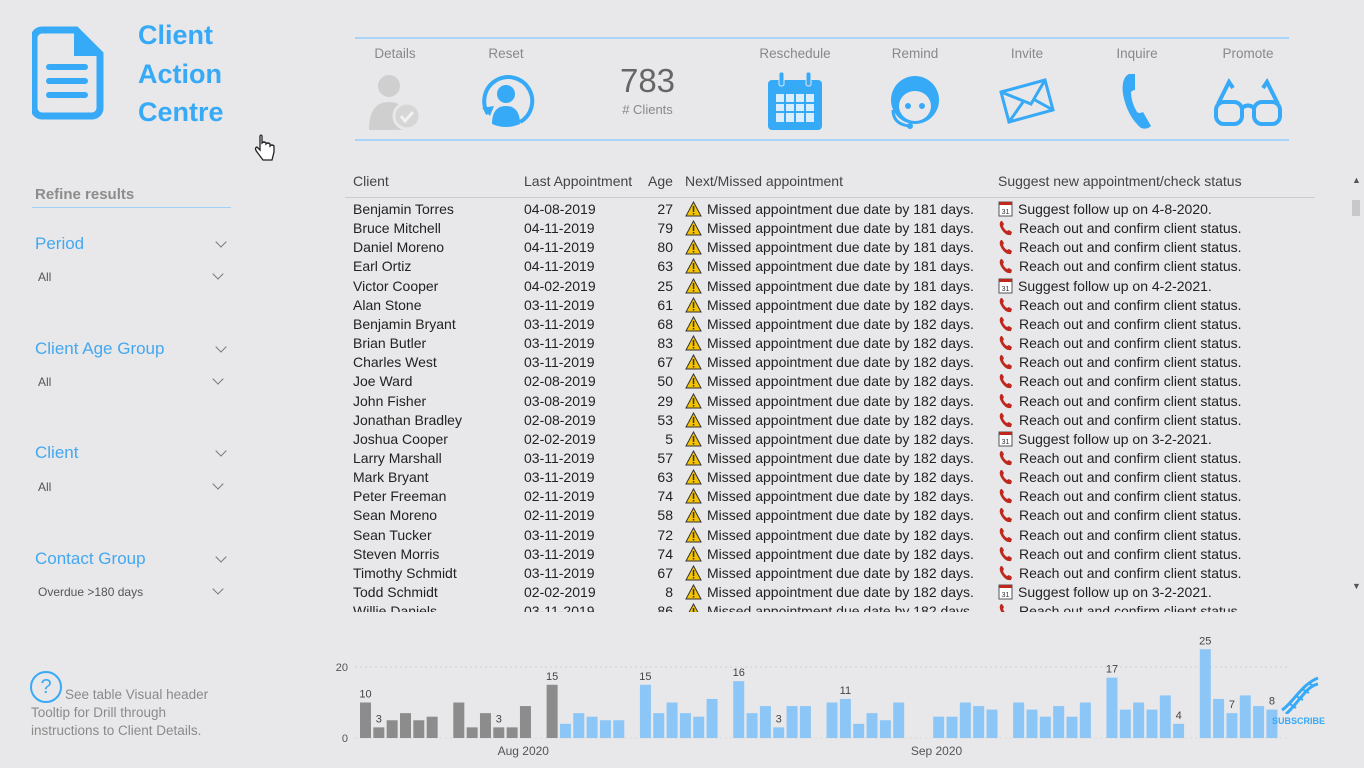 This screenshot has width=1364, height=768. Describe the element at coordinates (1120, 181) in the screenshot. I see `column-header-suggest: Suggest new appointment/check status` at that location.